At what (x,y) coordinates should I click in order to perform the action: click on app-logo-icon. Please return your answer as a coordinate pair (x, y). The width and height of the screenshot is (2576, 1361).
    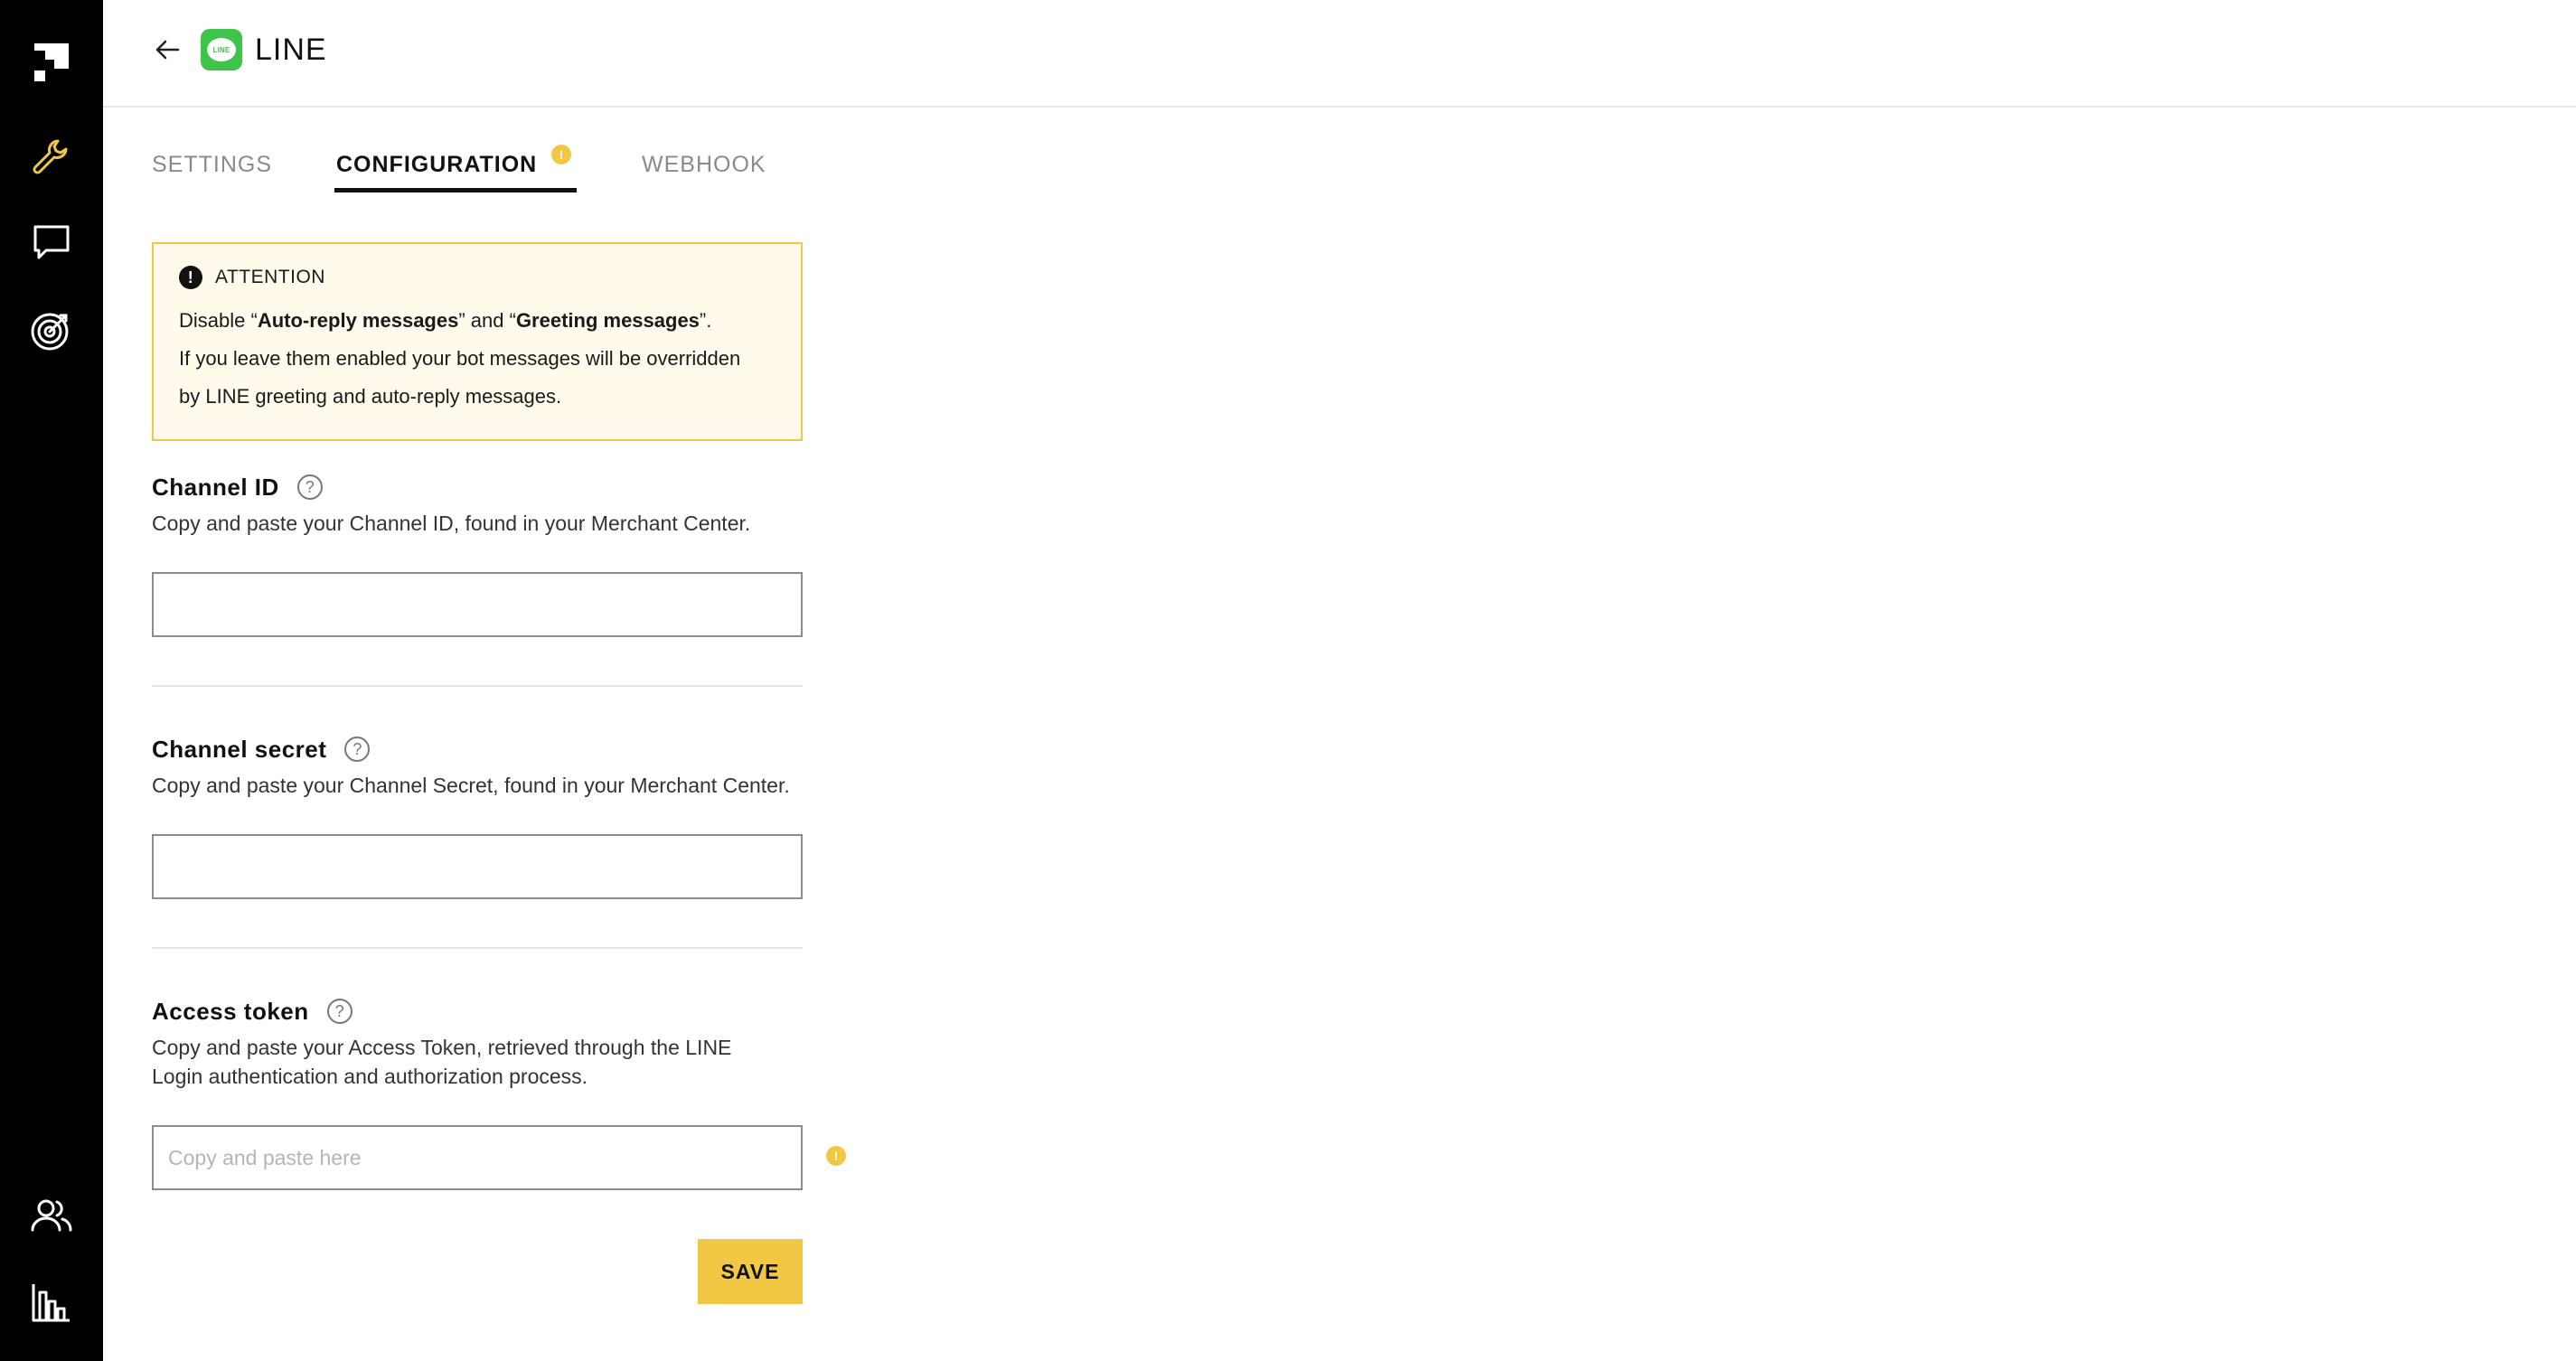
    Looking at the image, I should click on (52, 62).